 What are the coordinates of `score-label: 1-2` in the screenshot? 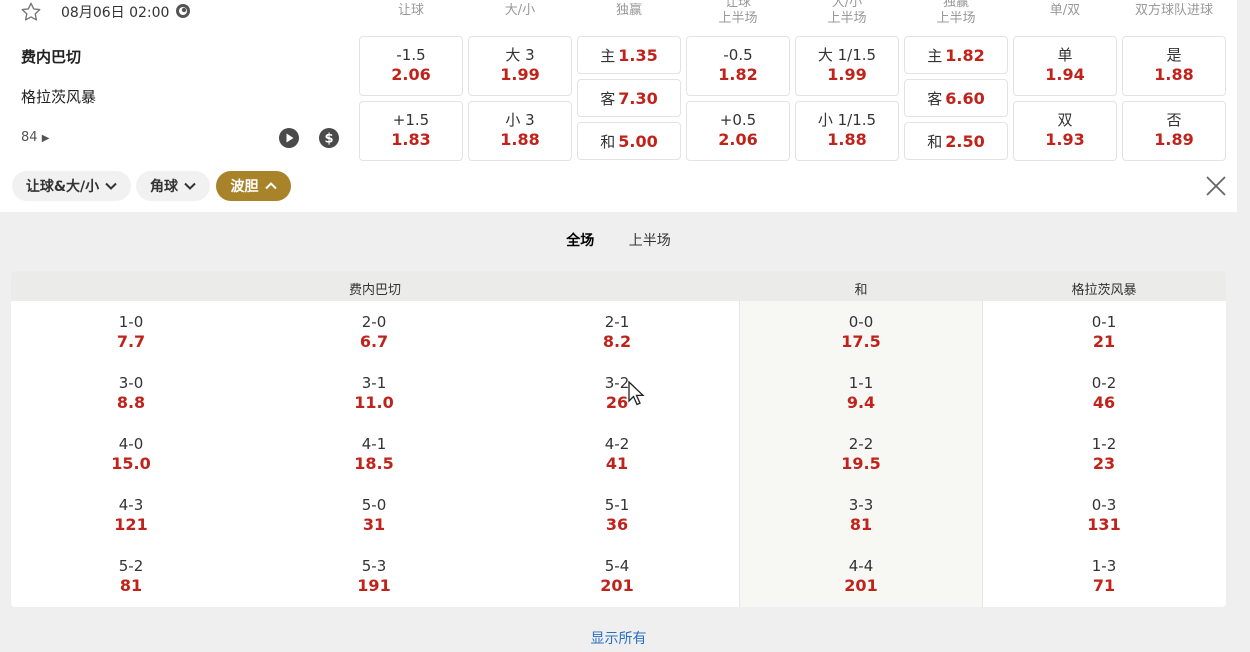 It's located at (1104, 444).